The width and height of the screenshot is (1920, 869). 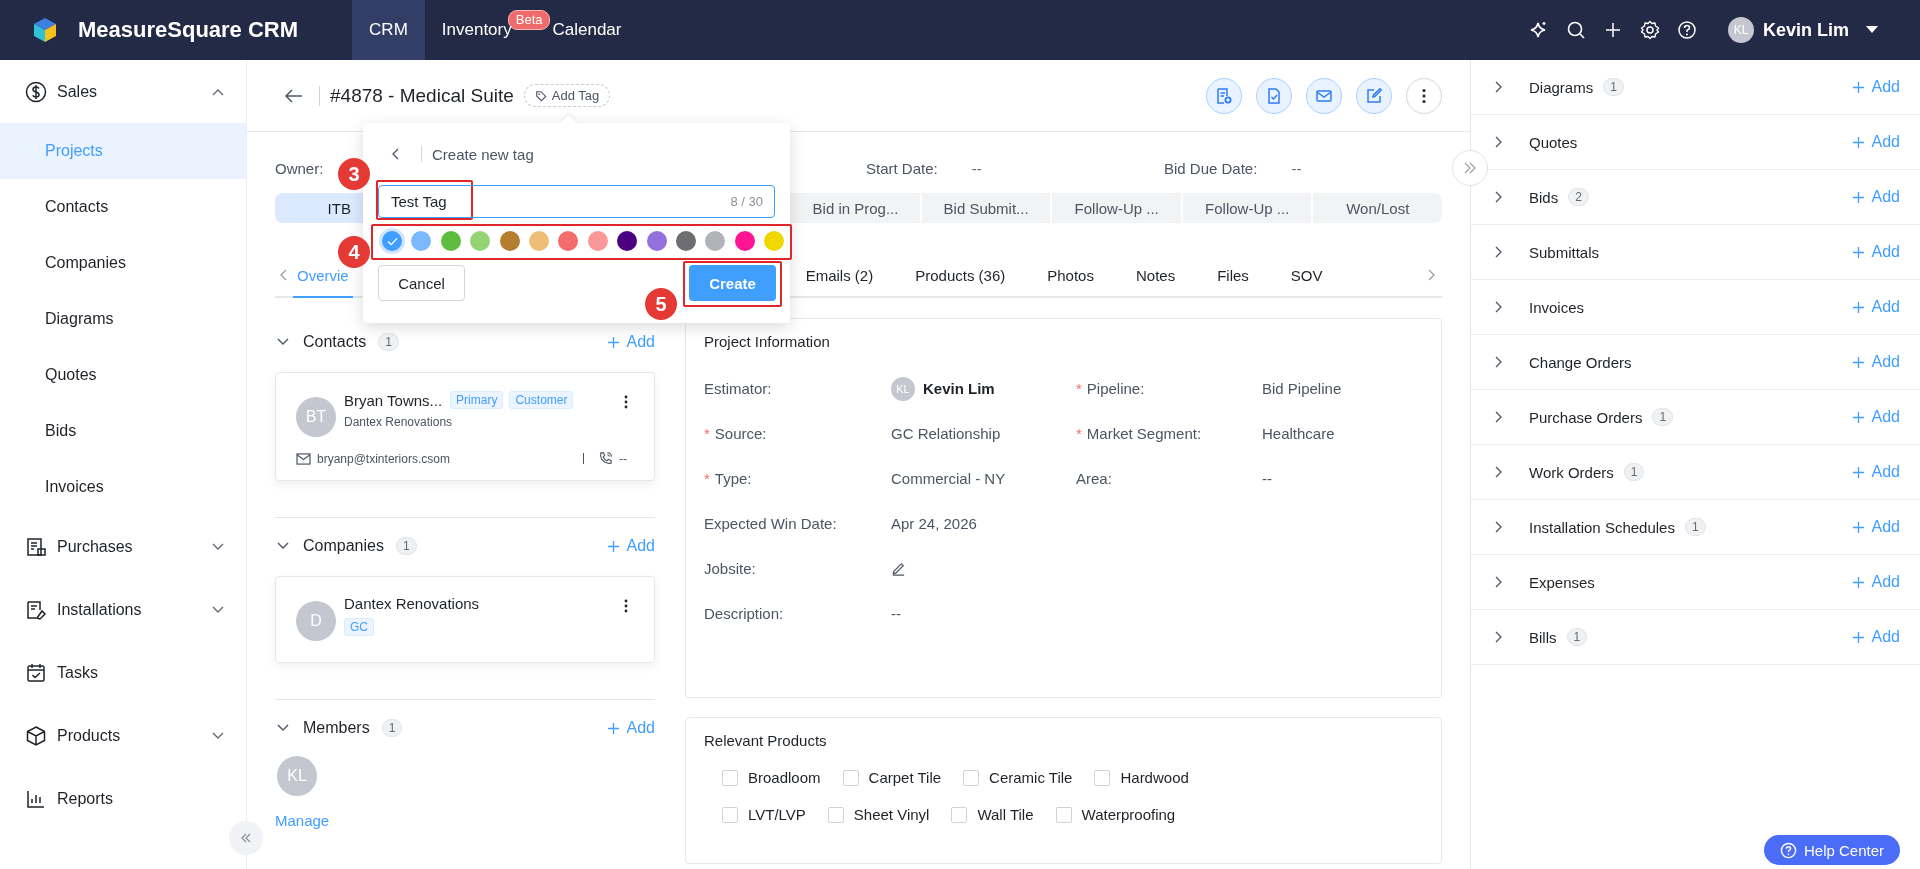 What do you see at coordinates (1872, 30) in the screenshot?
I see `caret-icon` at bounding box center [1872, 30].